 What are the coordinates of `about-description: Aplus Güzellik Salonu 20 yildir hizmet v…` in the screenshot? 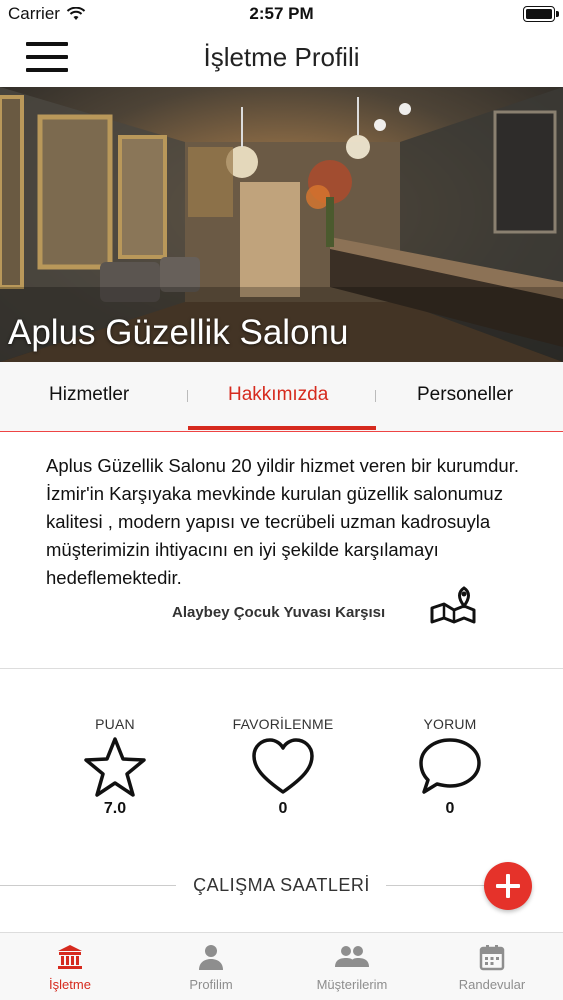 It's located at (282, 521).